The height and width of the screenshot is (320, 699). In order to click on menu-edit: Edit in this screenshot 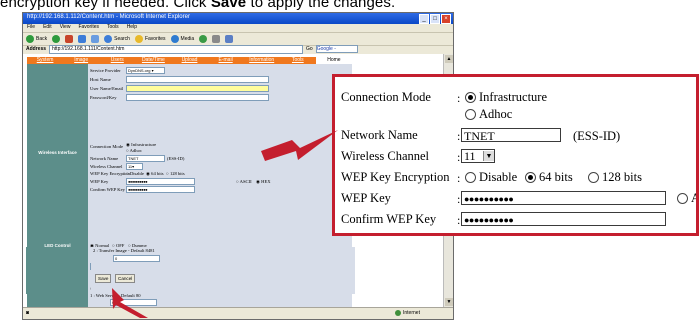, I will do `click(47, 28)`.